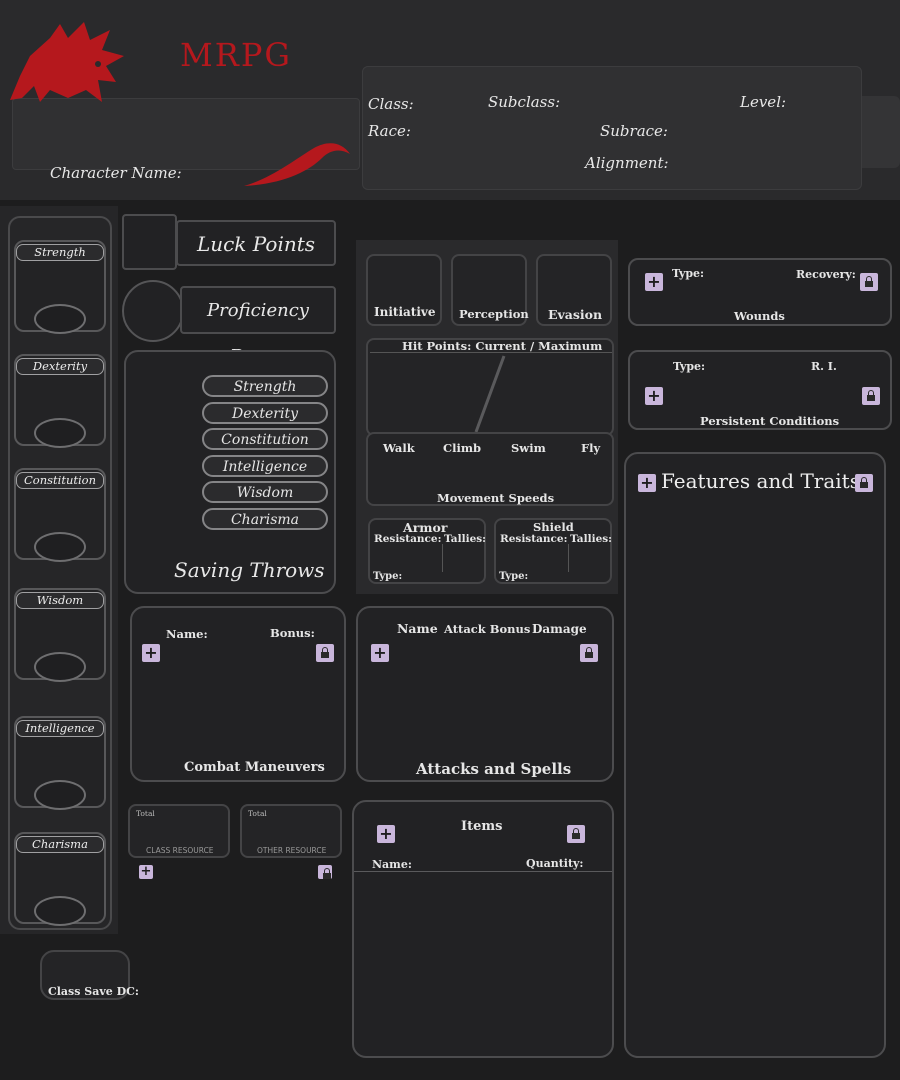  What do you see at coordinates (265, 412) in the screenshot?
I see `saving-throw-dexterity: Dexterity` at bounding box center [265, 412].